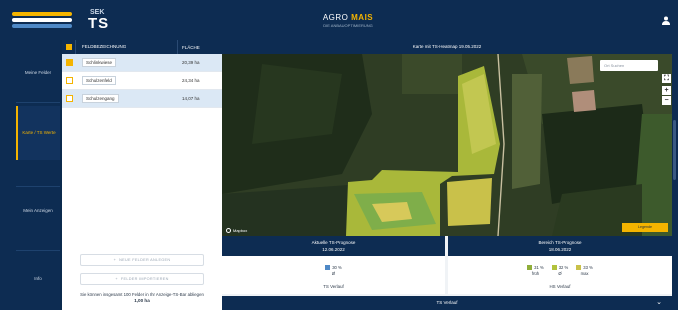  I want to click on legend-button: Legende, so click(645, 227).